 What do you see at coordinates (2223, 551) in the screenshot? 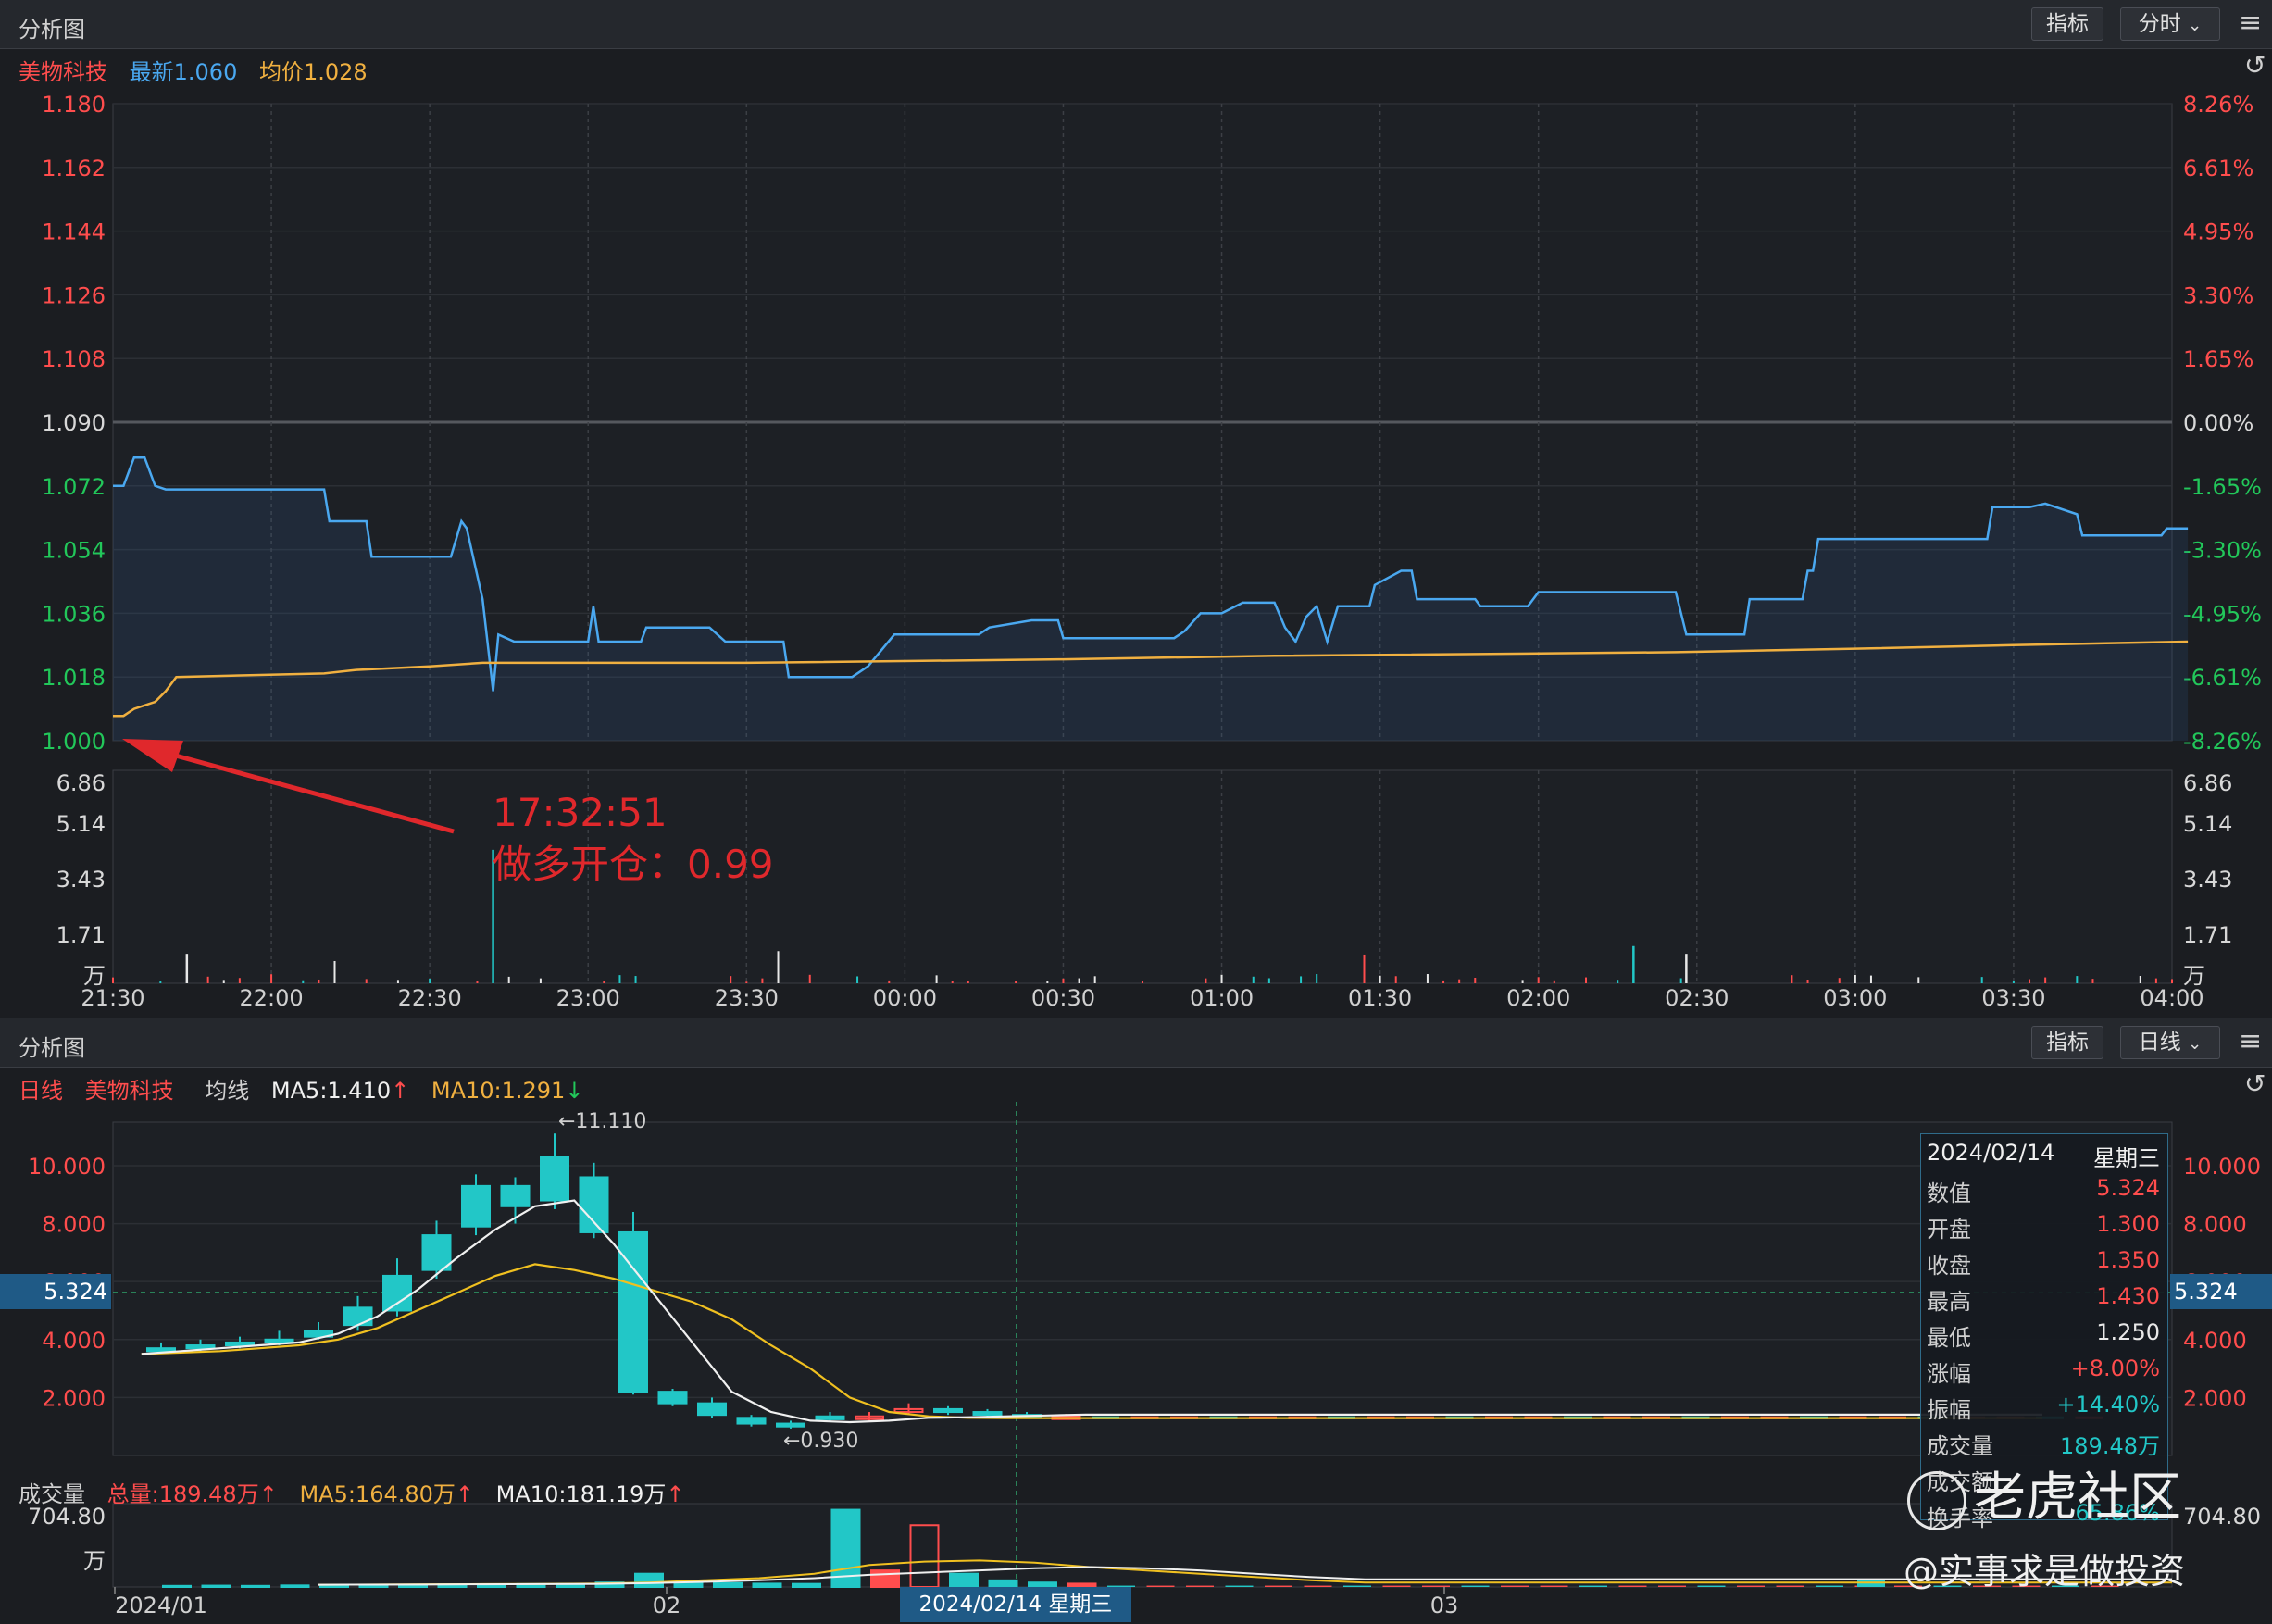
I see `y-tick-right: -3.30%` at bounding box center [2223, 551].